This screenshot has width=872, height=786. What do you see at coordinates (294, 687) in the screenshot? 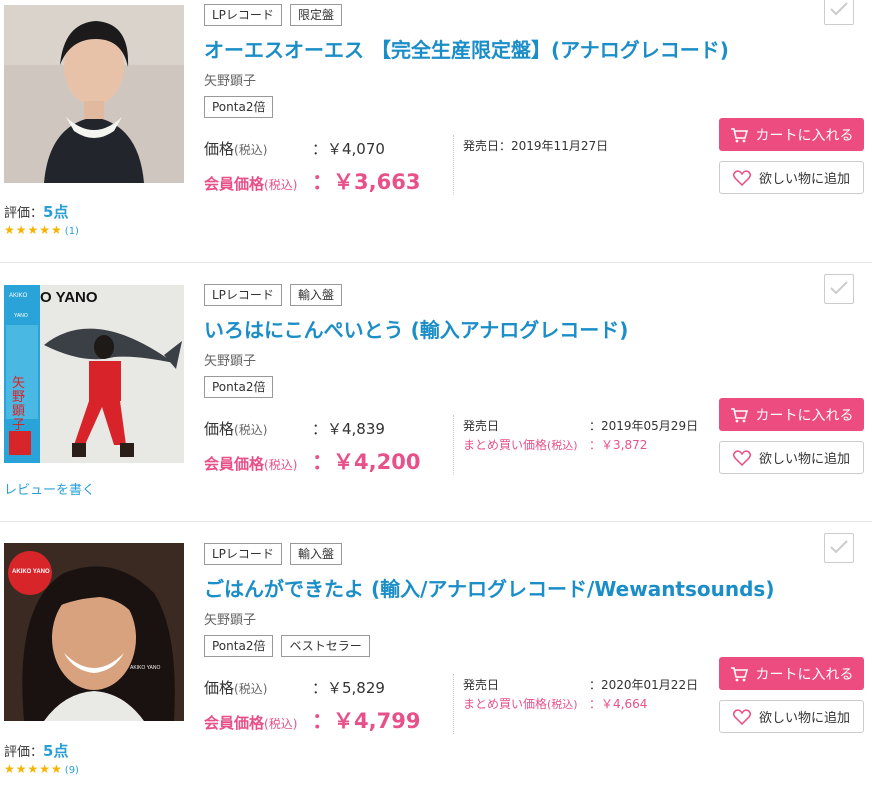
I see `price: 価格(税込) ：￥5,829` at bounding box center [294, 687].